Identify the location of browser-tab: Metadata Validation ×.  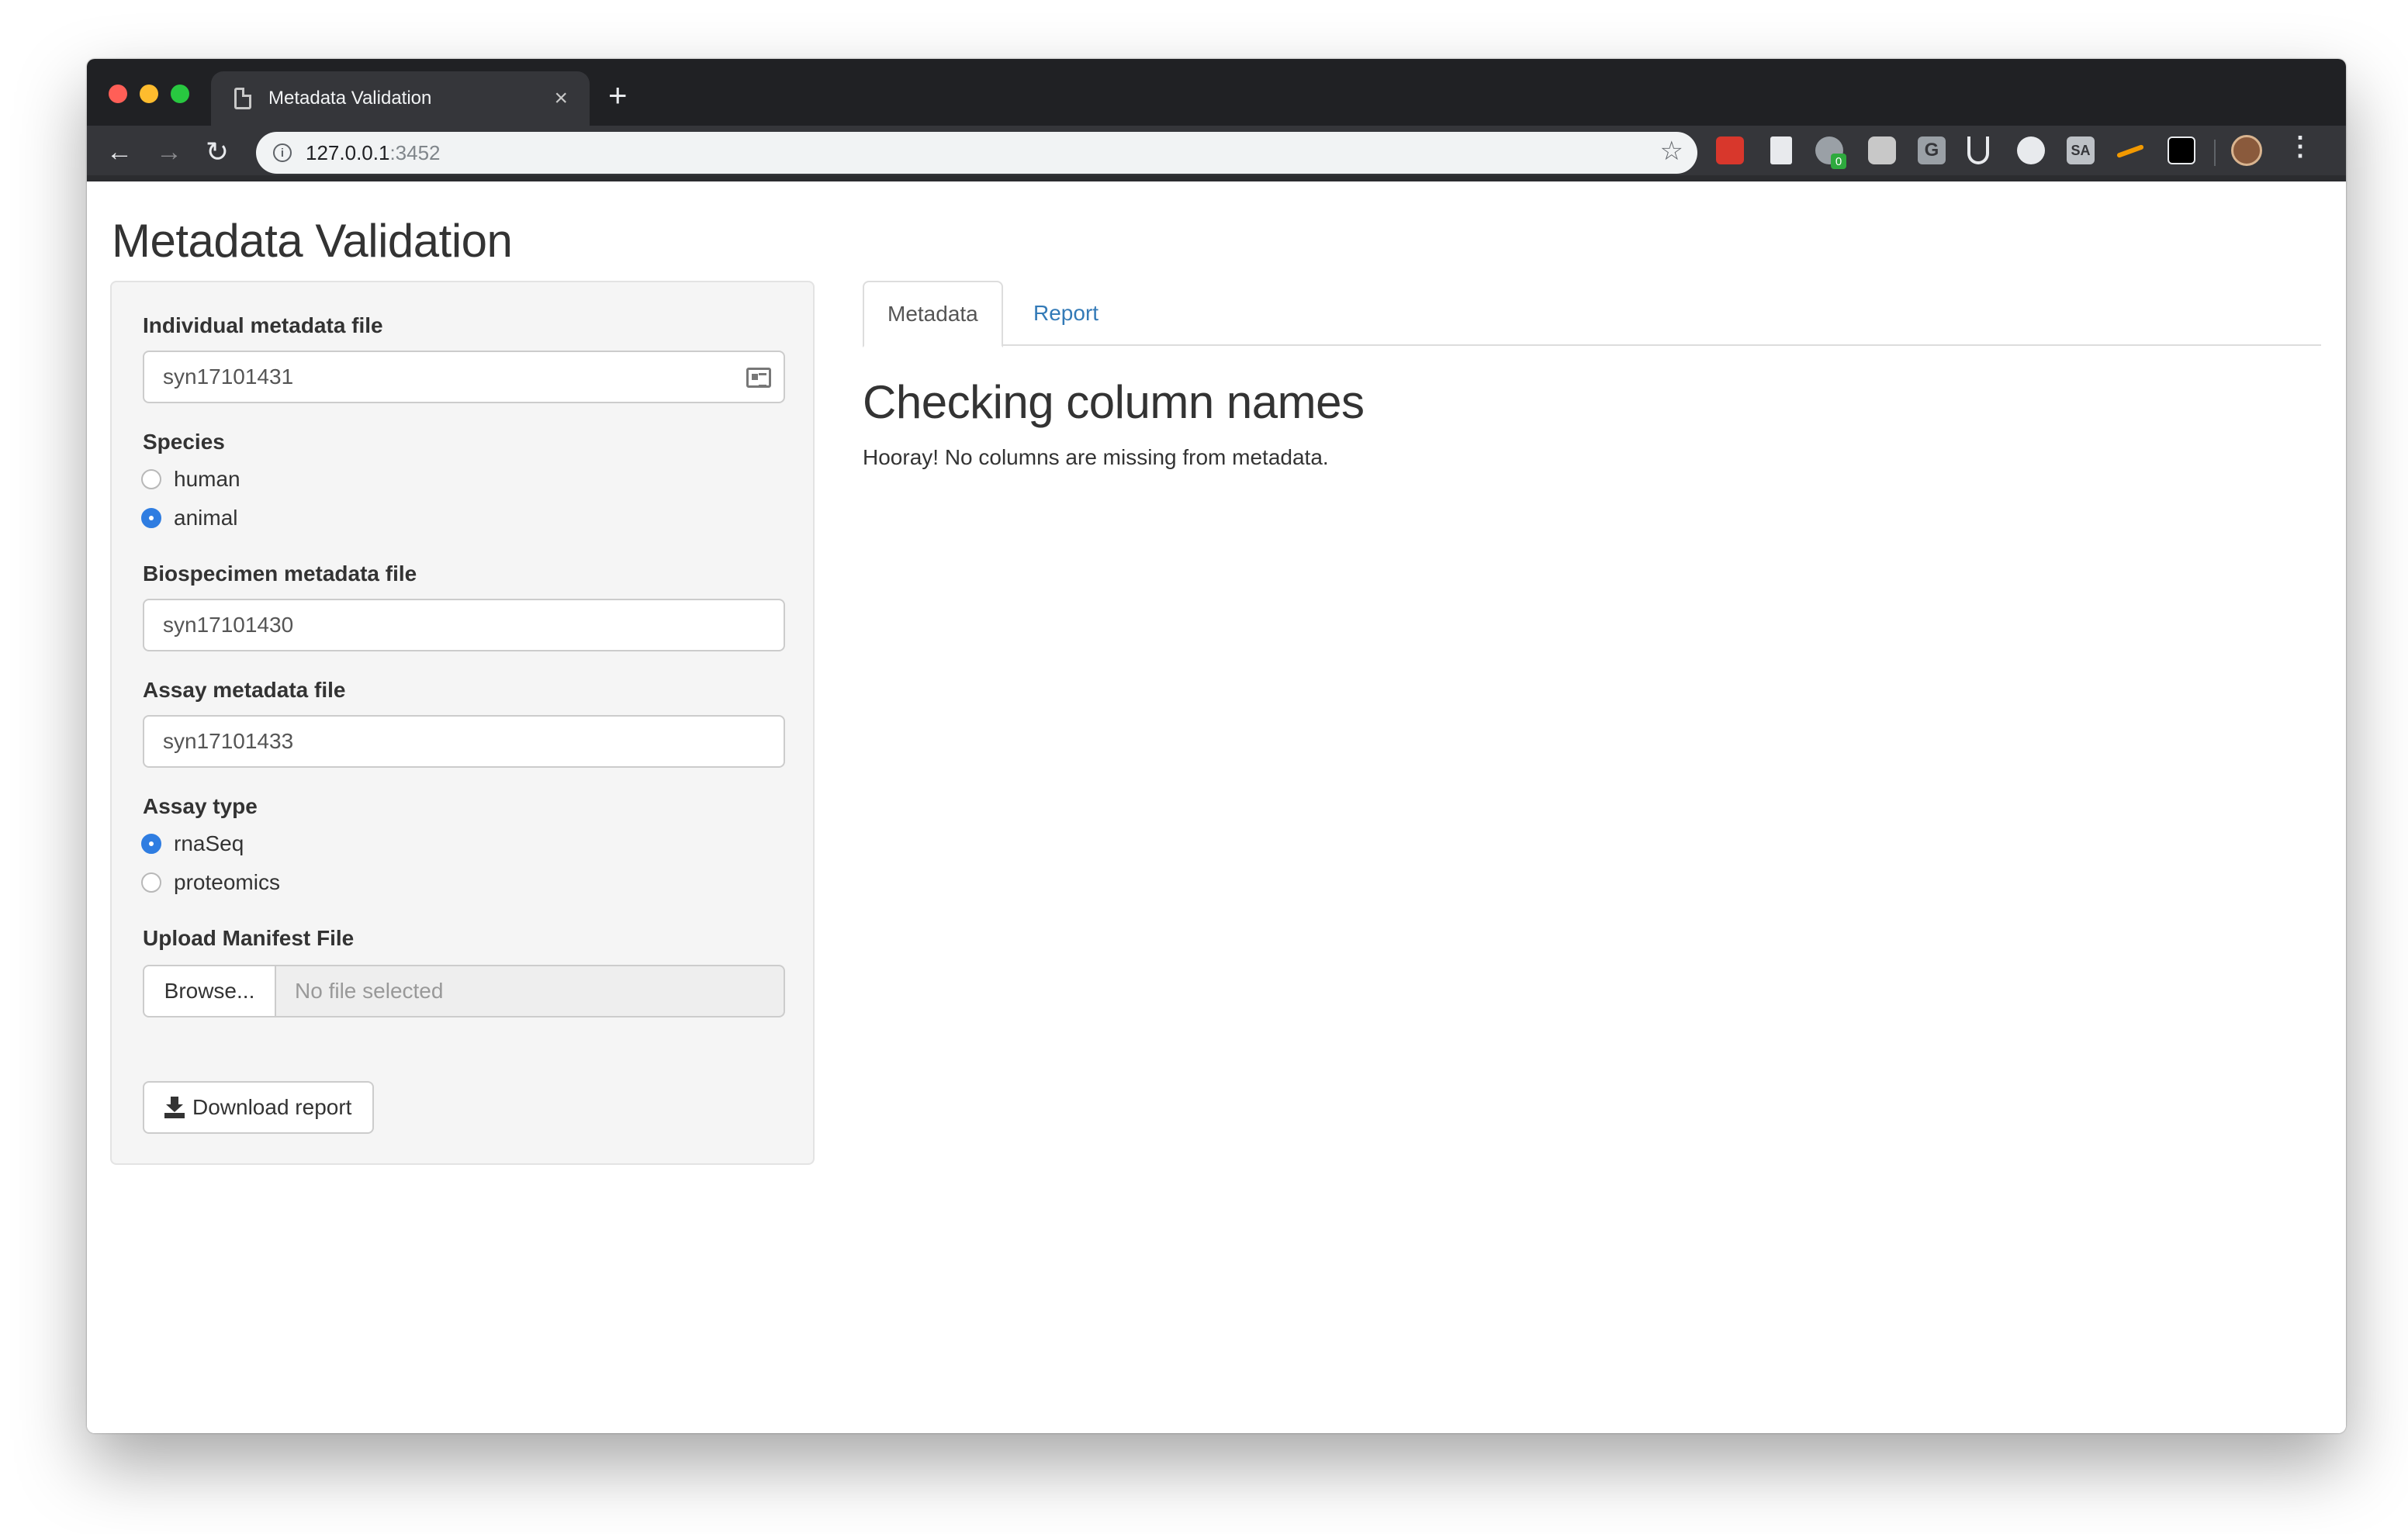
(401, 98).